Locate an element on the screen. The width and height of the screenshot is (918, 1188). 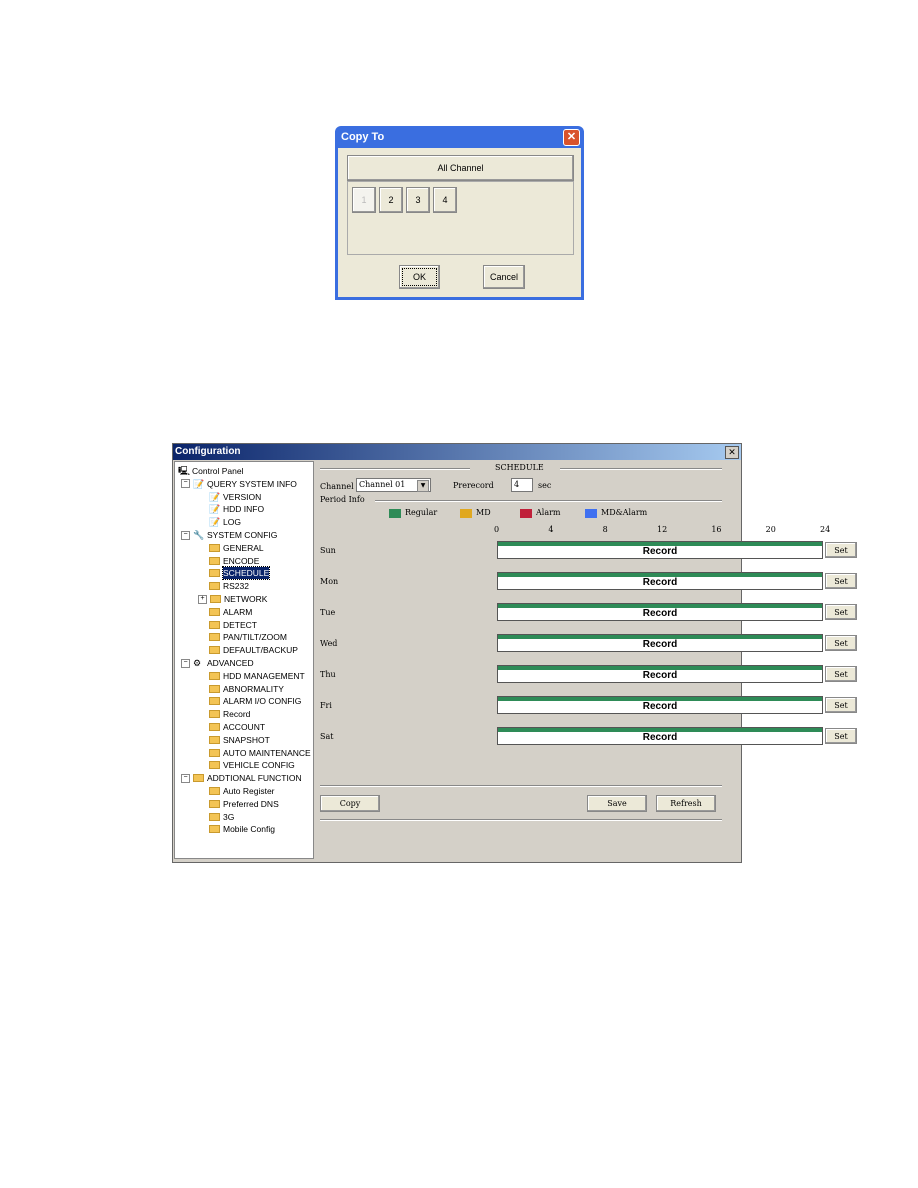
tree-item-label: ACCOUNT is located at coordinates (244, 727).